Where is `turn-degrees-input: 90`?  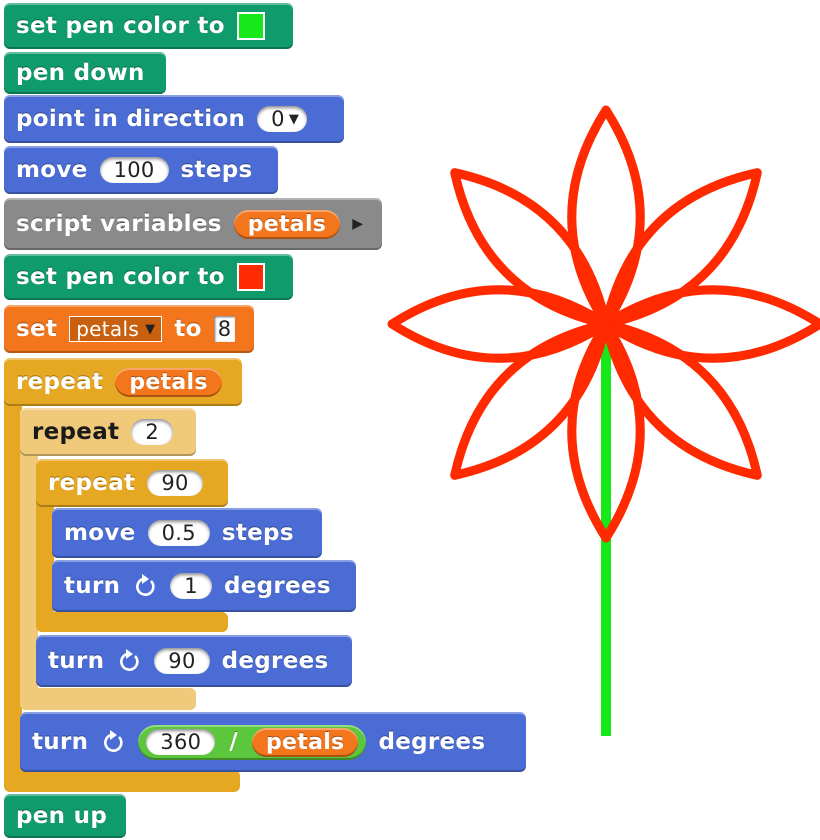
turn-degrees-input: 90 is located at coordinates (182, 661).